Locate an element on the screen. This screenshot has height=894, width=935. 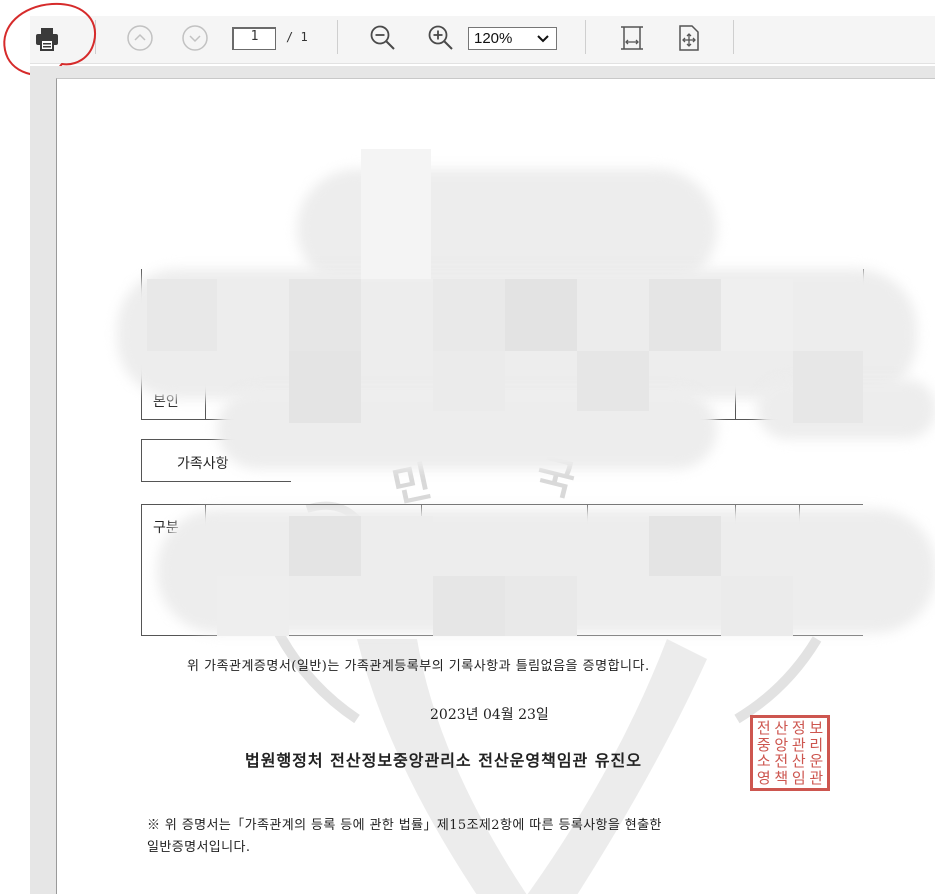
seal-char: 소 is located at coordinates (763, 761).